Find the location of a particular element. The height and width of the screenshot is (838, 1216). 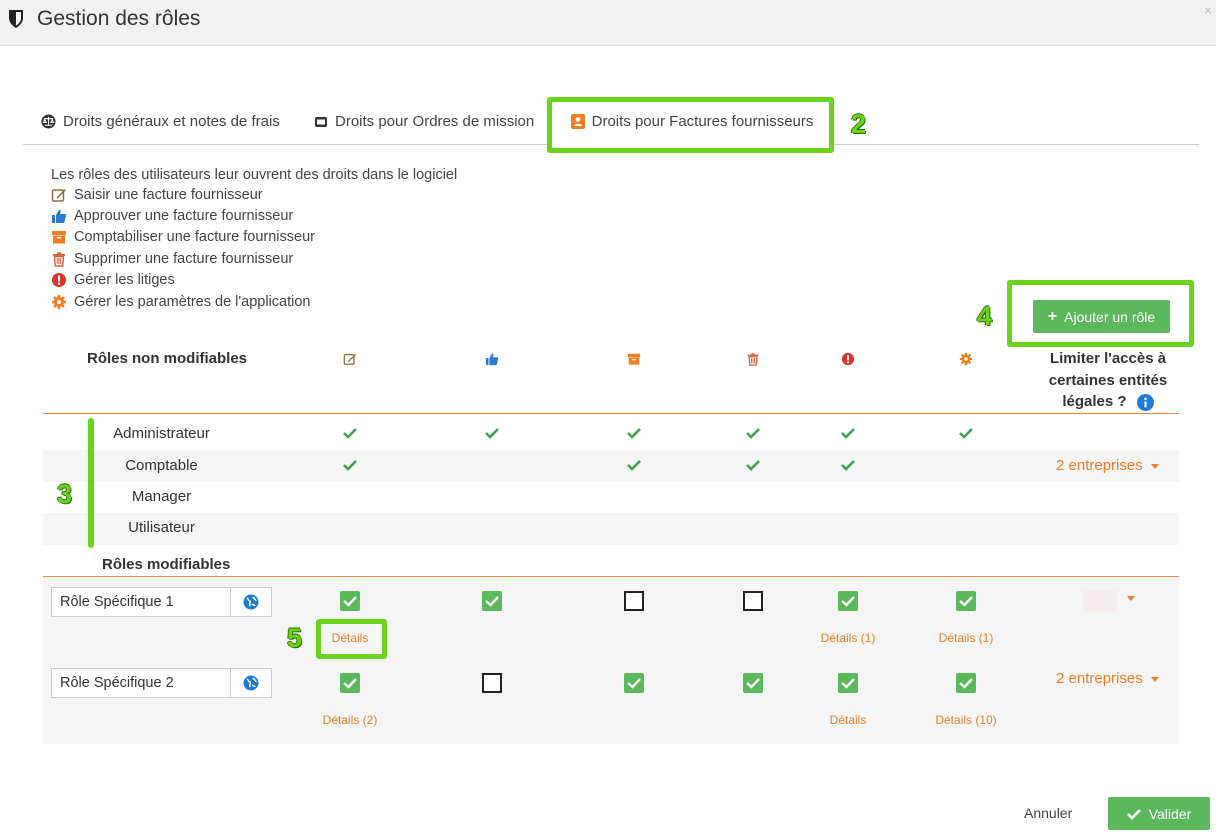

tab-mission-orders: Droits pour Ordres de mission is located at coordinates (424, 121).